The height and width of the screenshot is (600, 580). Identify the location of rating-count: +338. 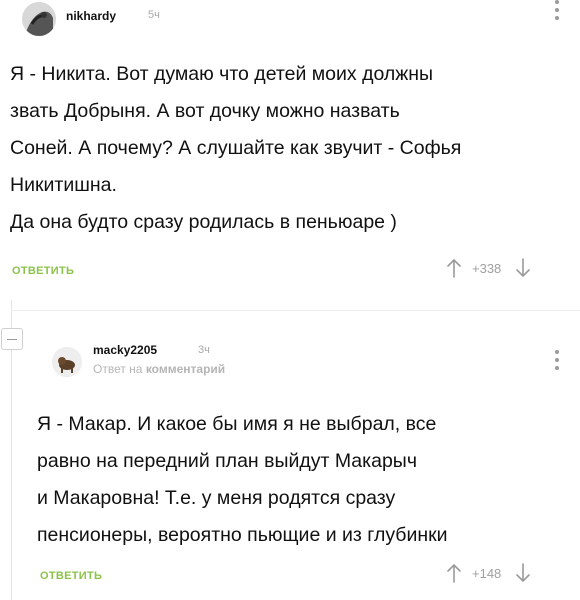
(487, 268).